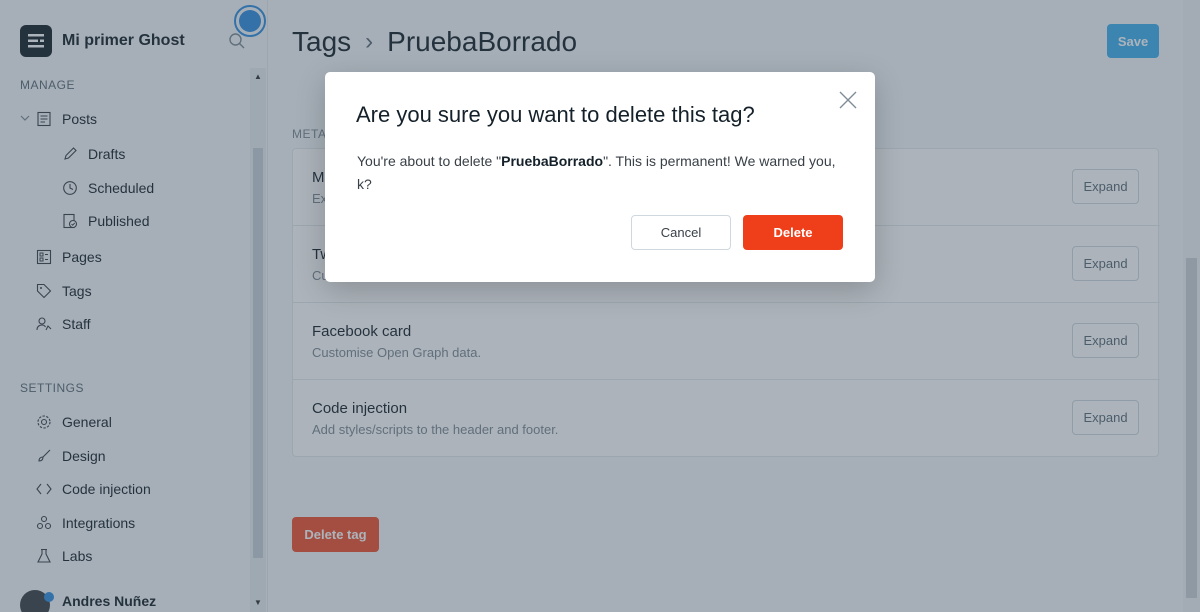 This screenshot has width=1200, height=612. I want to click on modal-tag-name: PruebaBorrado, so click(552, 161).